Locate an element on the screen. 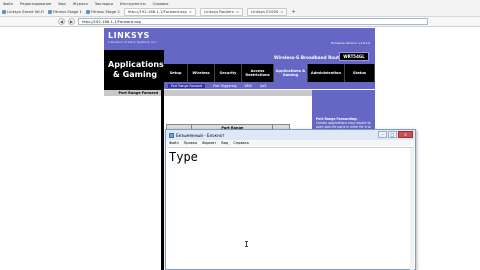 The width and height of the screenshot is (480, 270). bookmark-item: Fitness Stage 2 is located at coordinates (102, 11).